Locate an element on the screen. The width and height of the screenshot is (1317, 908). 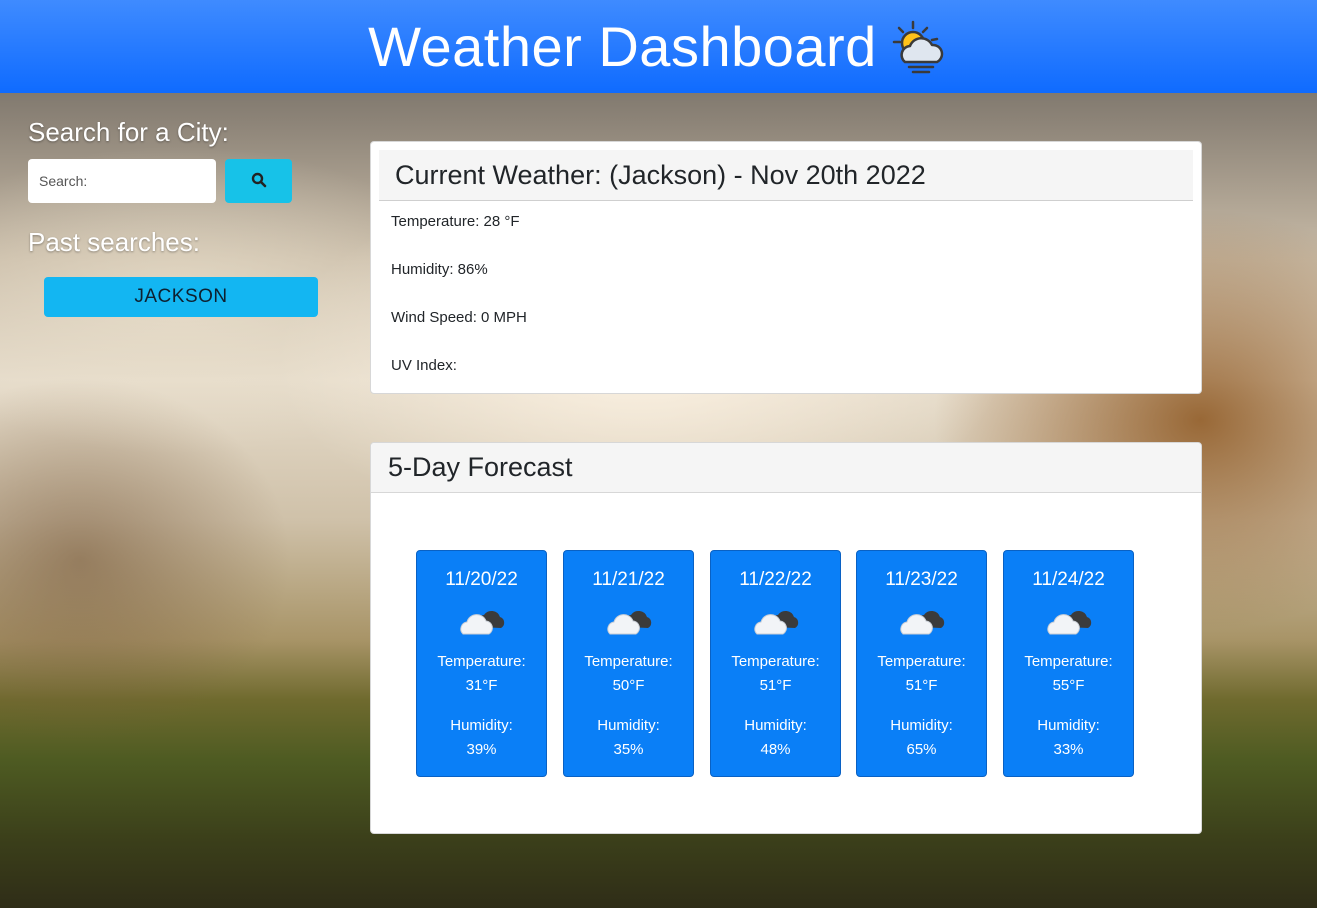
search-icon is located at coordinates (259, 181).